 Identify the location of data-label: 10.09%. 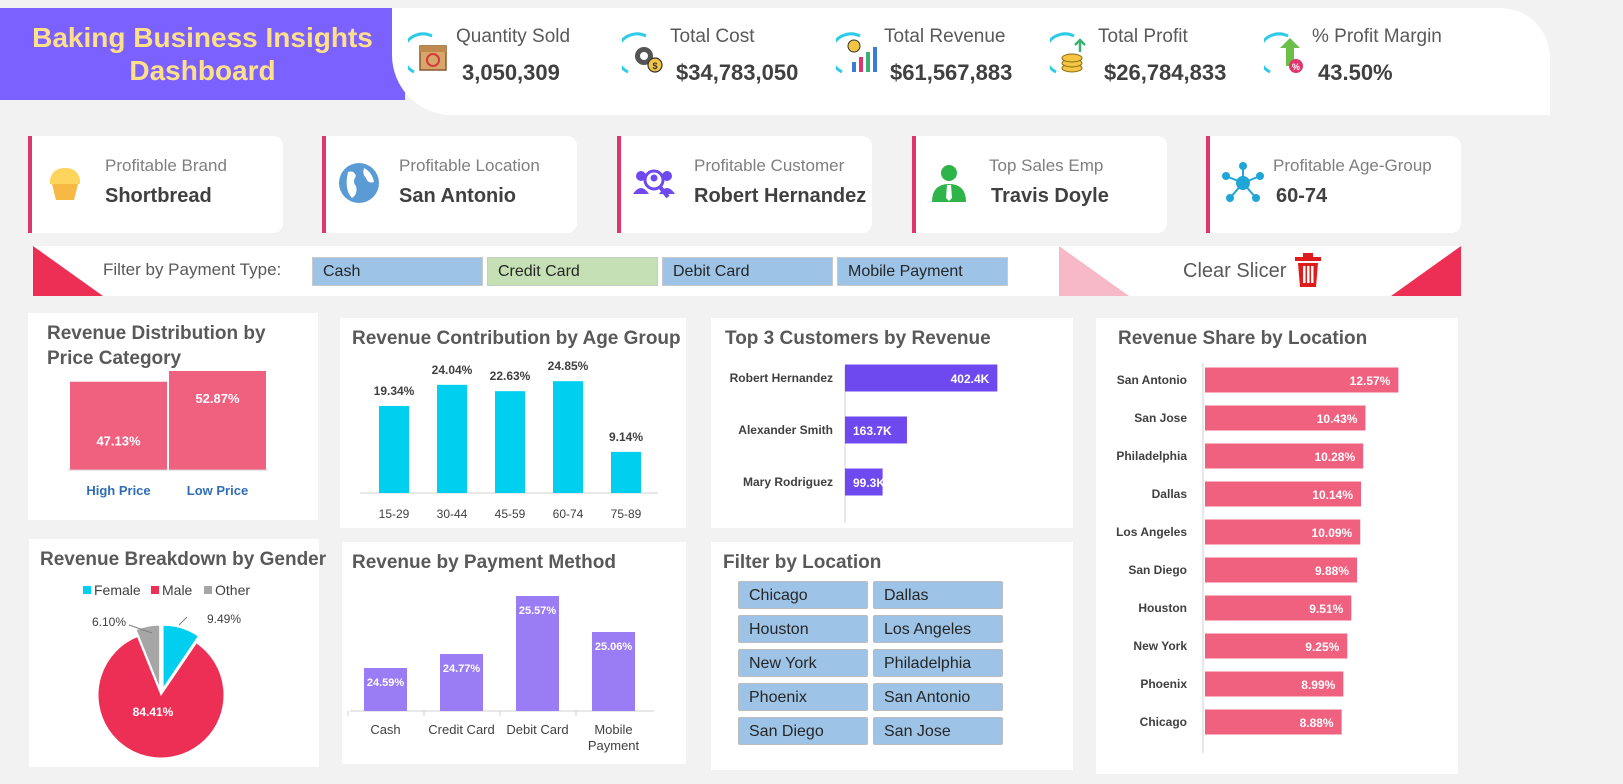
(1332, 533).